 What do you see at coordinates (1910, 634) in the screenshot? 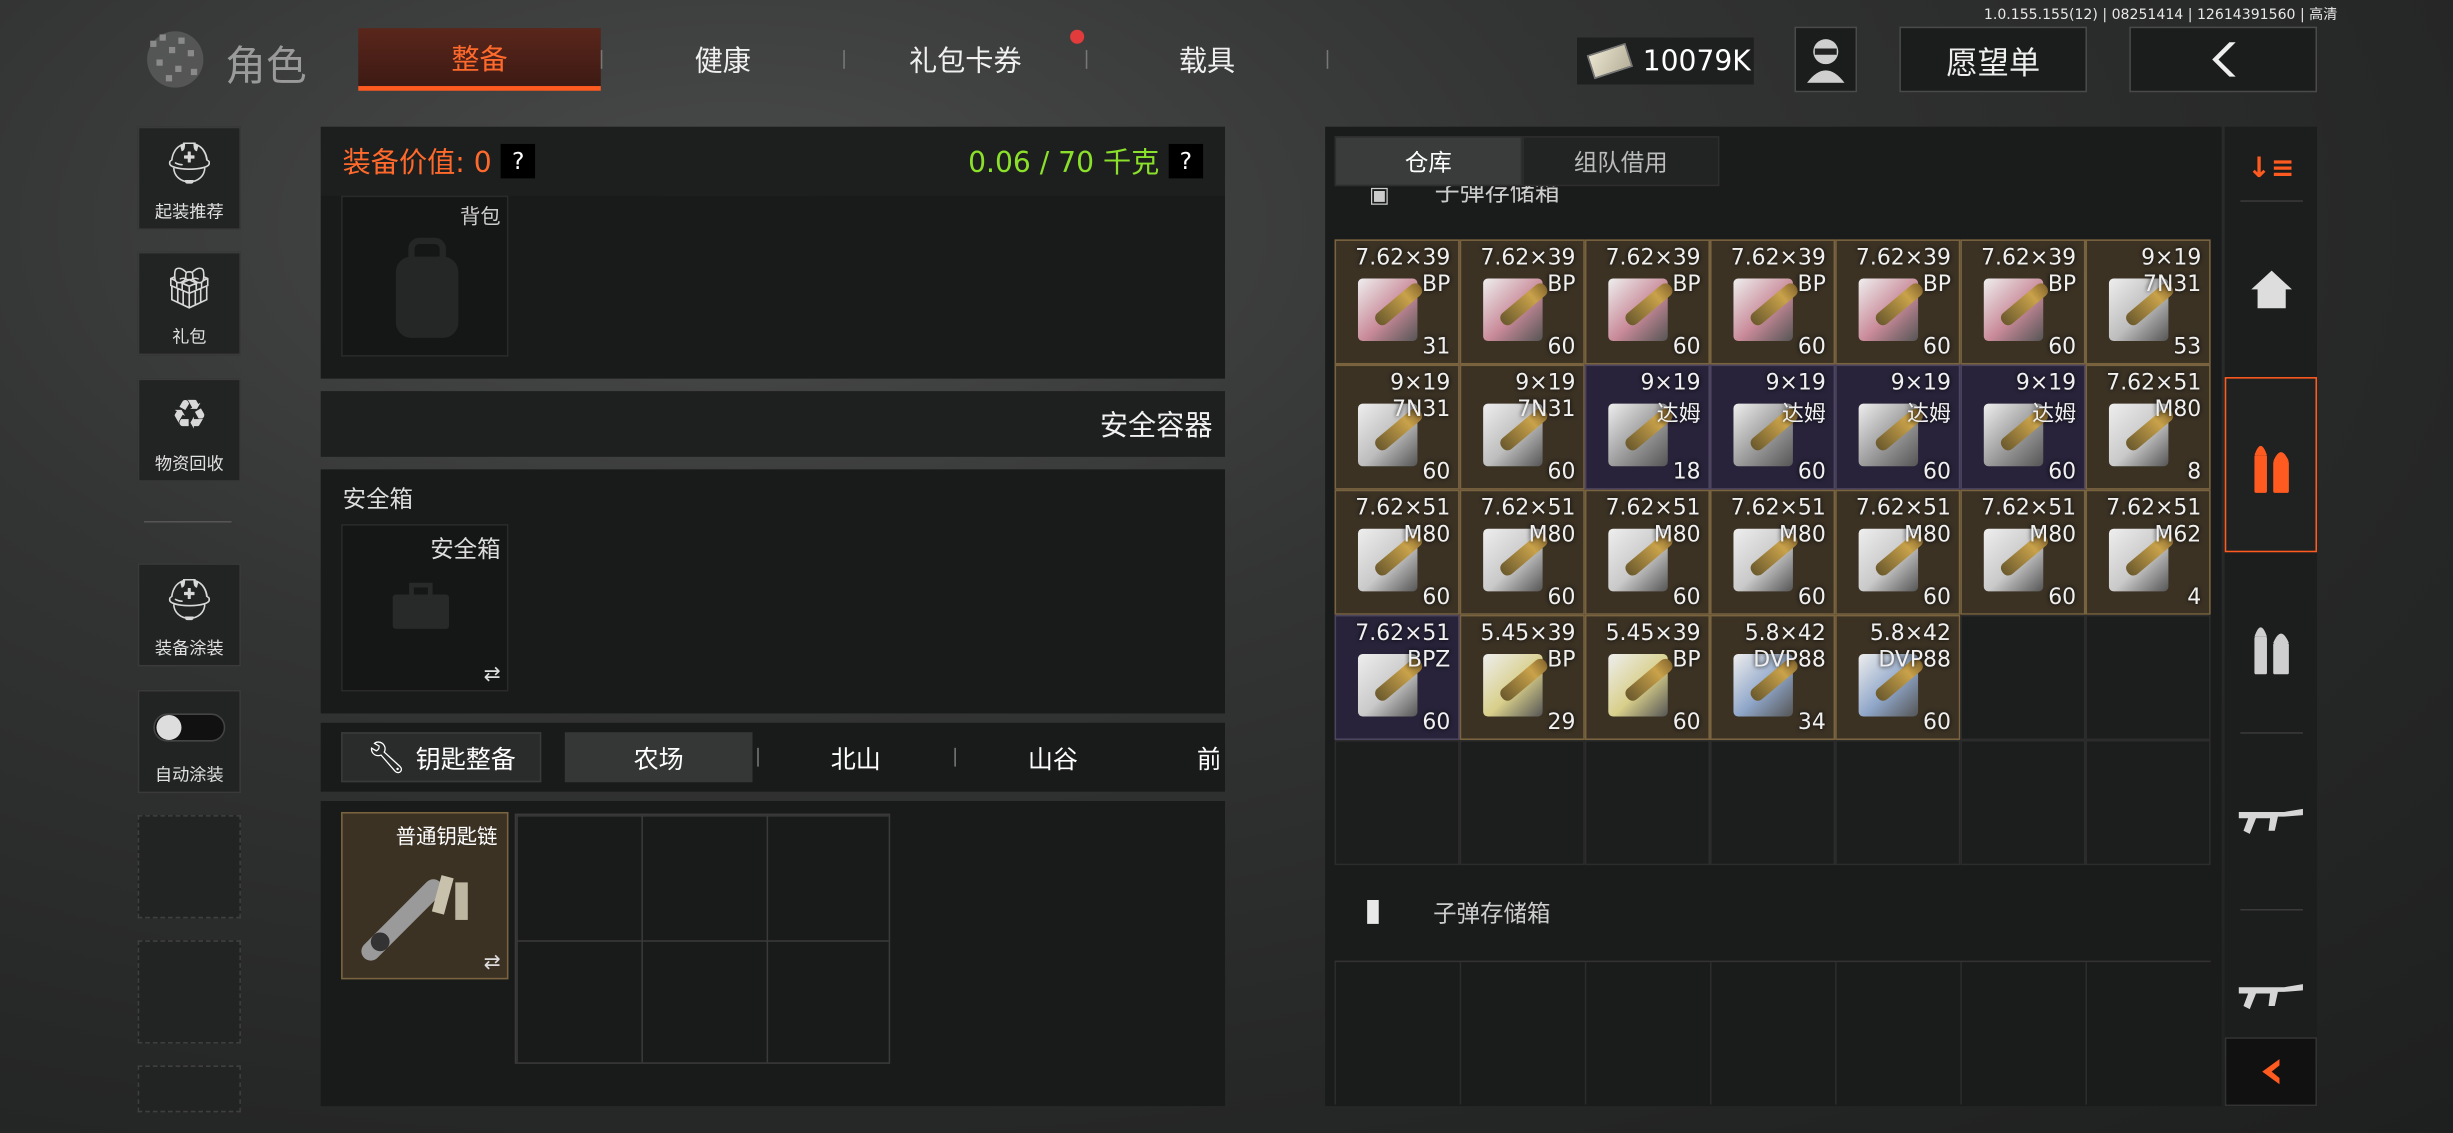
I see `ammo-caliber: 5.8×42` at bounding box center [1910, 634].